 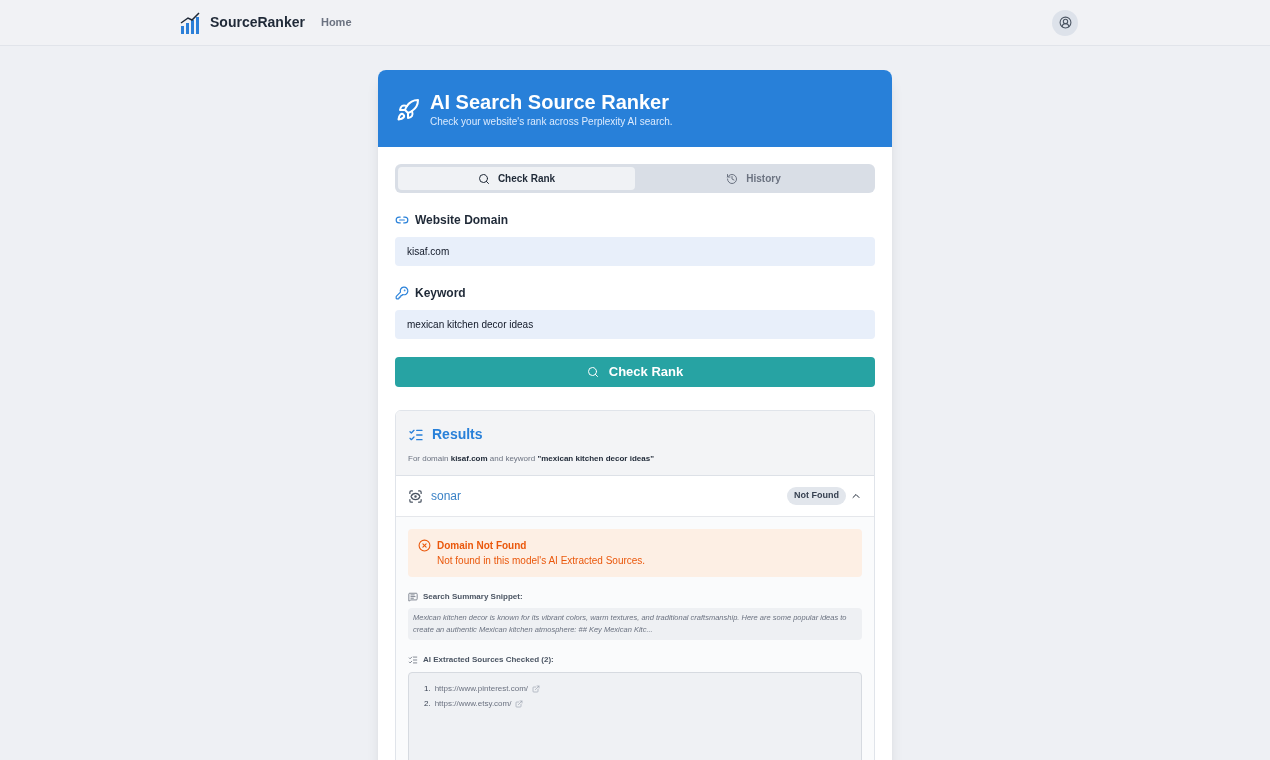 What do you see at coordinates (413, 597) in the screenshot?
I see `message-icon` at bounding box center [413, 597].